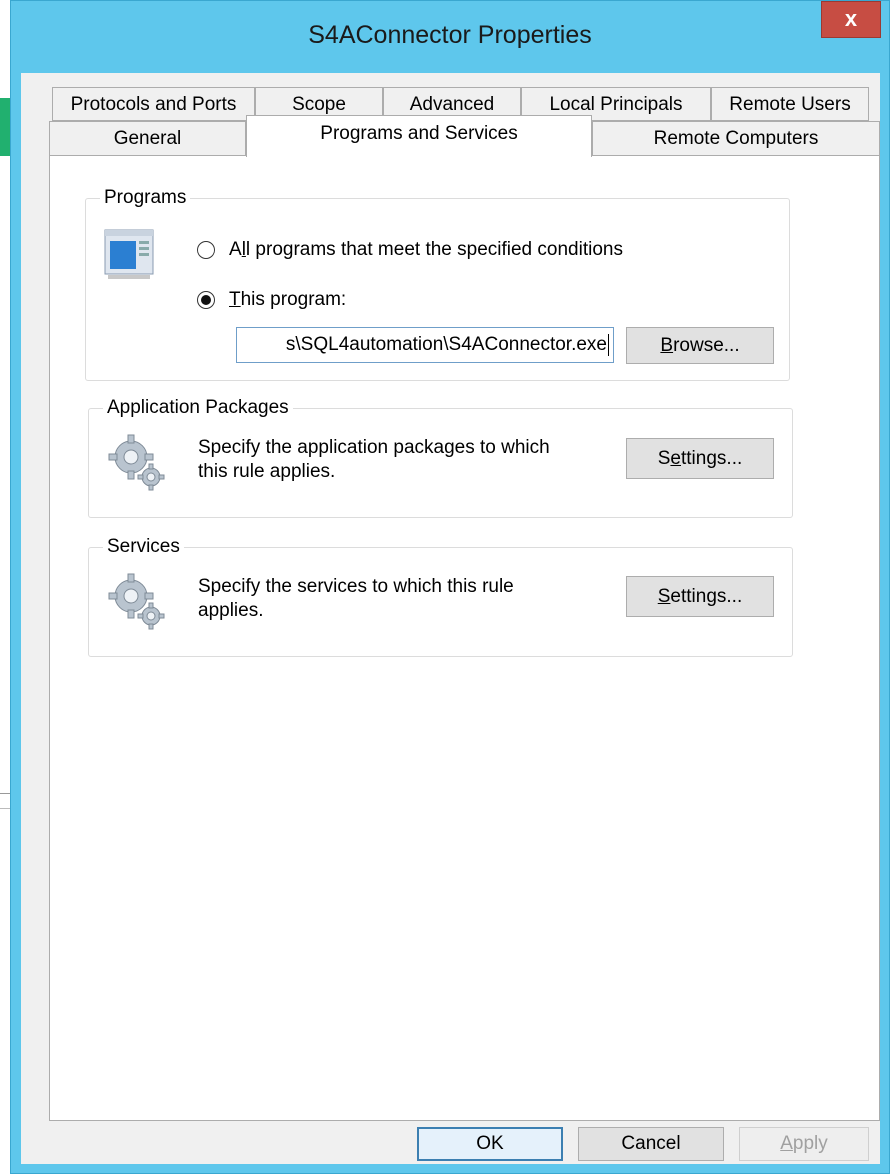 The image size is (892, 1176). I want to click on tab-remote-computers: Remote Computers, so click(736, 138).